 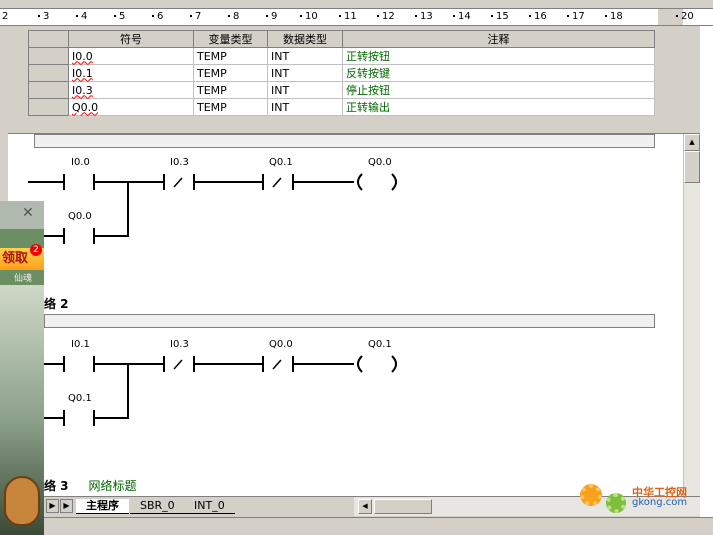 I want to click on scroll-left-icon: ◀, so click(x=365, y=506).